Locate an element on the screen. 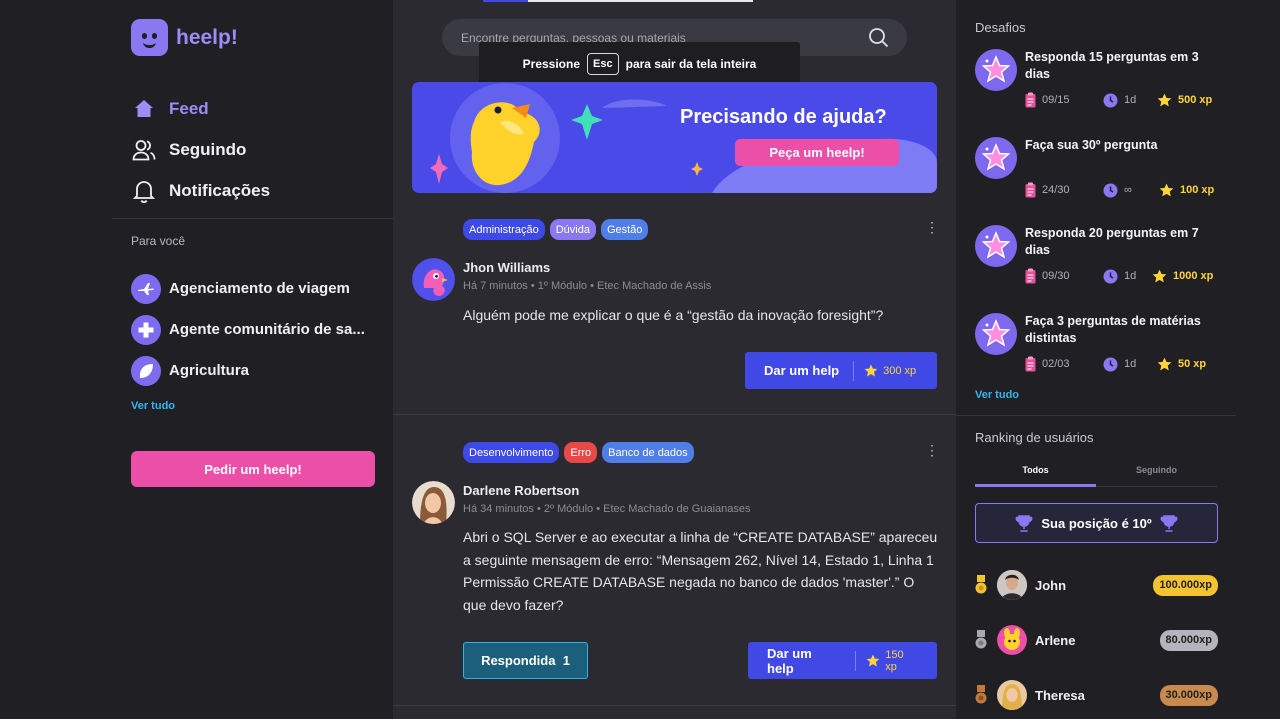 The width and height of the screenshot is (1280, 719). banner-illustration is located at coordinates (683, 138).